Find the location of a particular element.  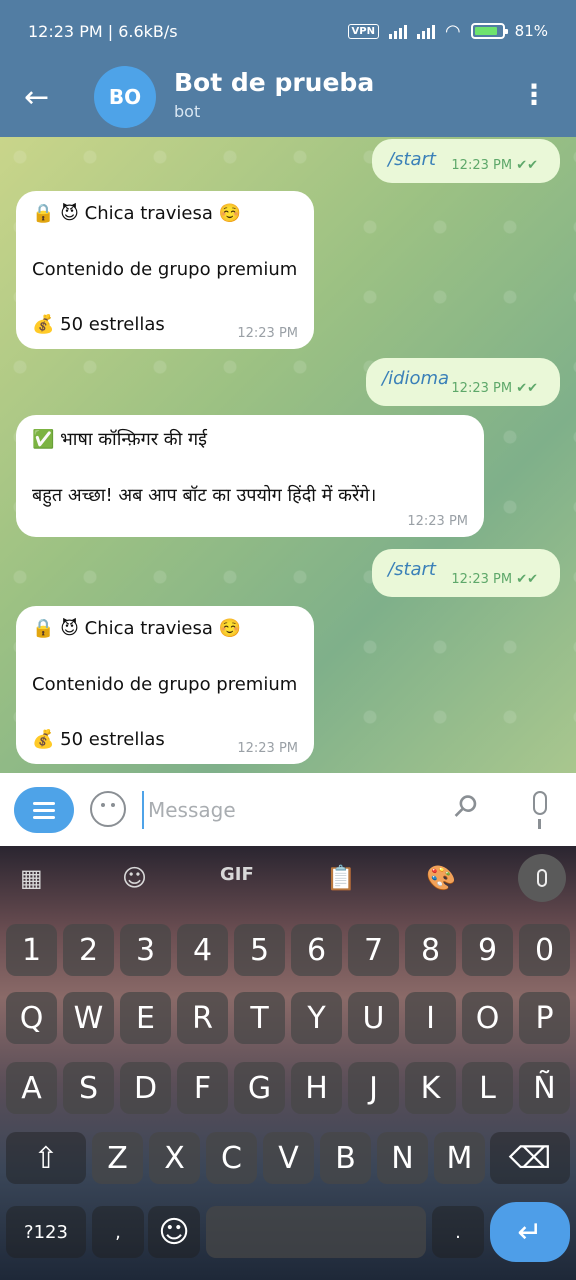

key-0: 0 is located at coordinates (544, 950).